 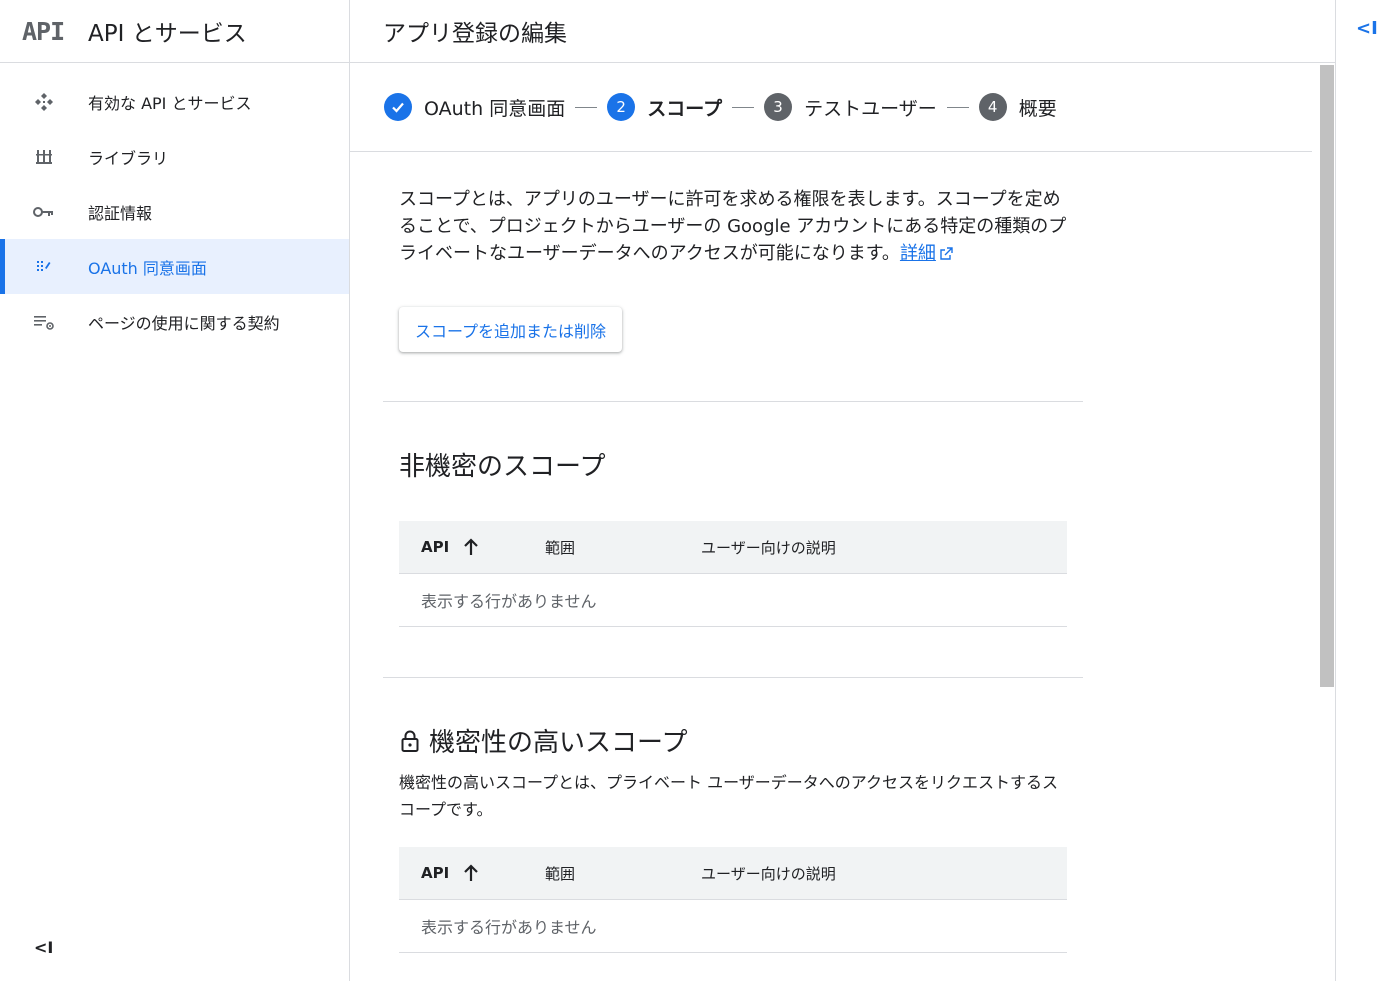 What do you see at coordinates (43, 31) in the screenshot?
I see `api-logo: API` at bounding box center [43, 31].